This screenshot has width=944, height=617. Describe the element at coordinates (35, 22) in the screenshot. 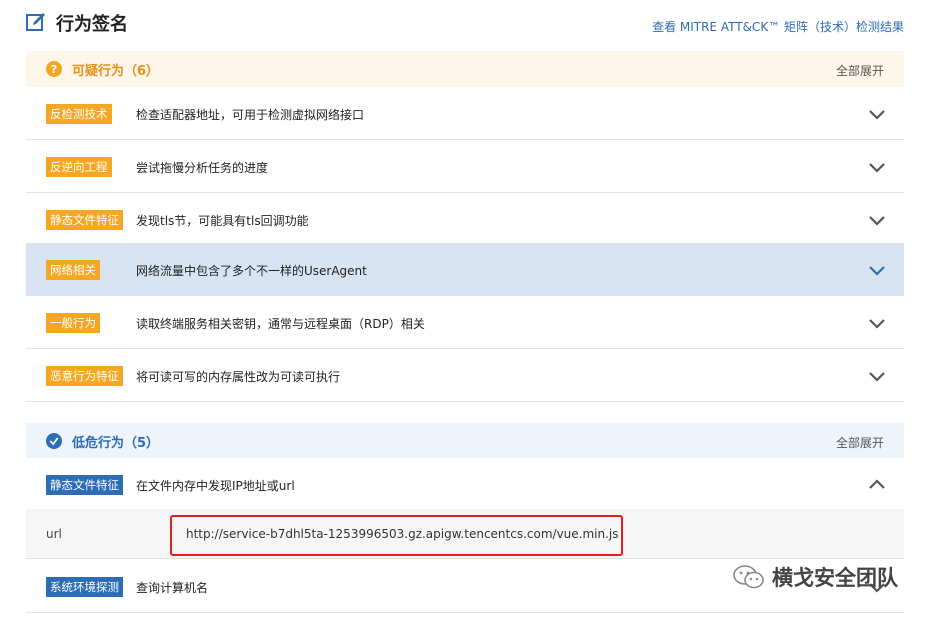

I see `edit-icon` at that location.